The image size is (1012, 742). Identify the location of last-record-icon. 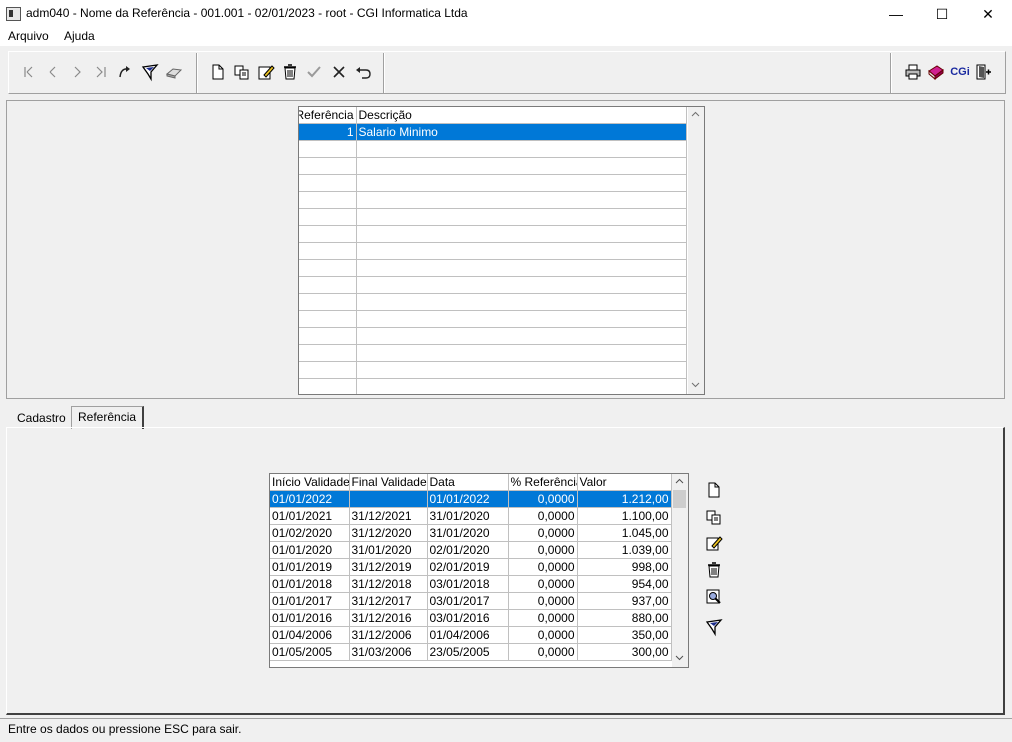
(101, 72).